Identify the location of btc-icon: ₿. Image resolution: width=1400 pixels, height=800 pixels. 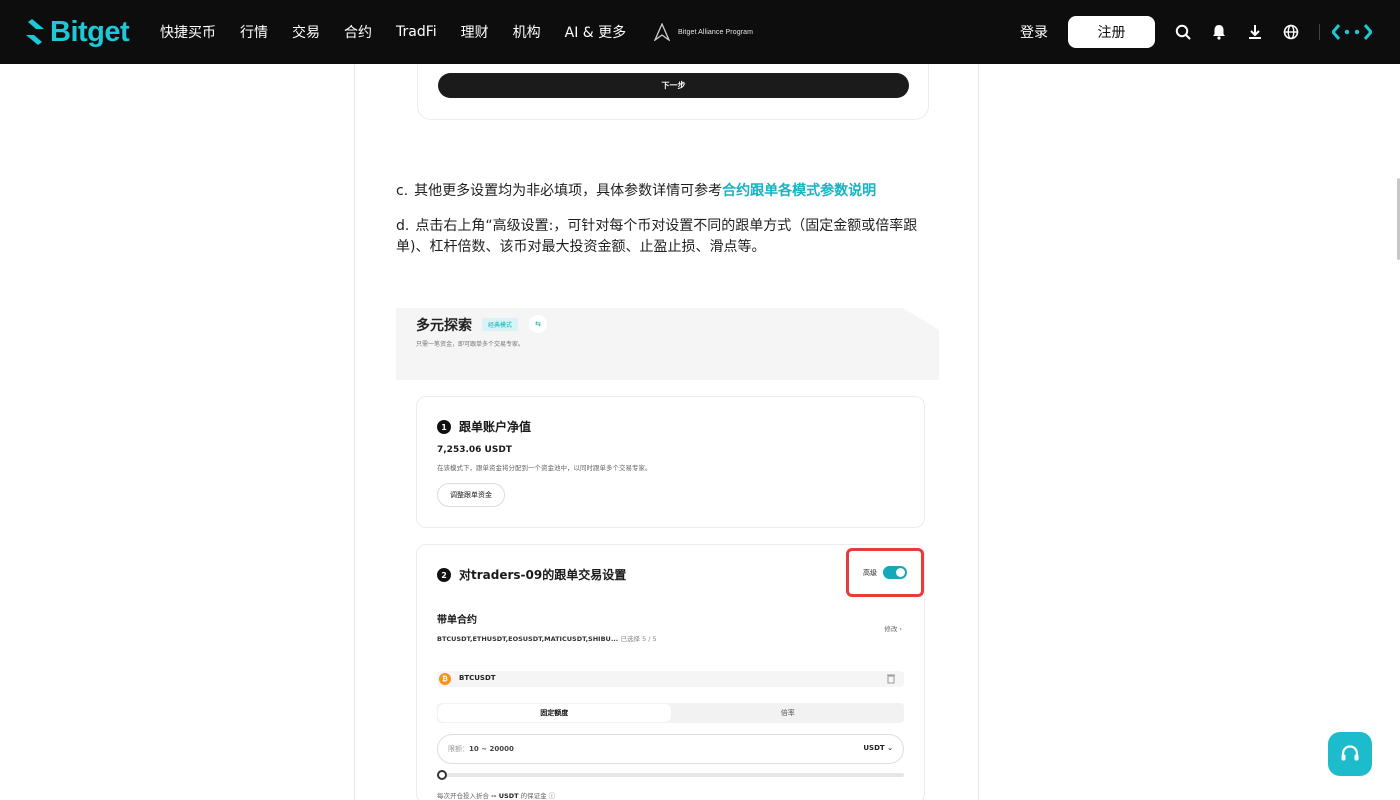
(445, 679).